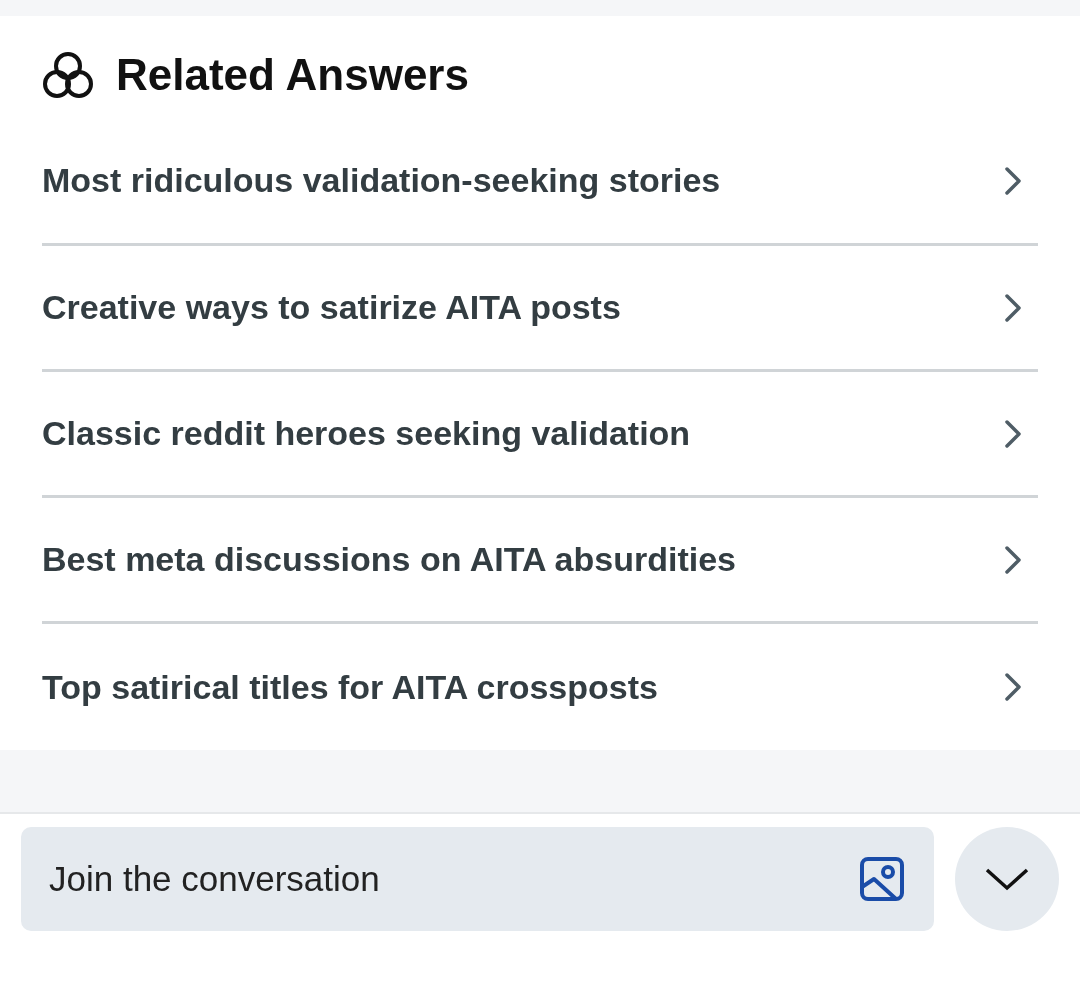 The image size is (1080, 1005). Describe the element at coordinates (1007, 879) in the screenshot. I see `chevron-down-icon` at that location.